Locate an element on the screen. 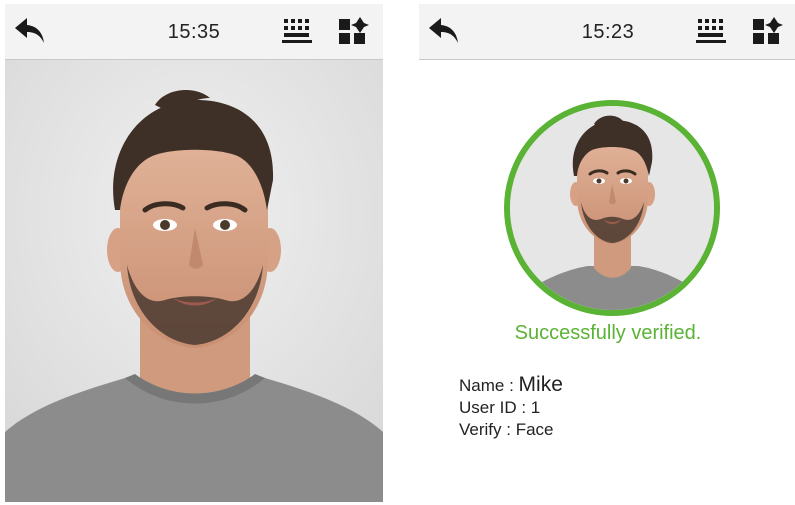 Image resolution: width=795 pixels, height=505 pixels. verified-face-photo is located at coordinates (612, 208).